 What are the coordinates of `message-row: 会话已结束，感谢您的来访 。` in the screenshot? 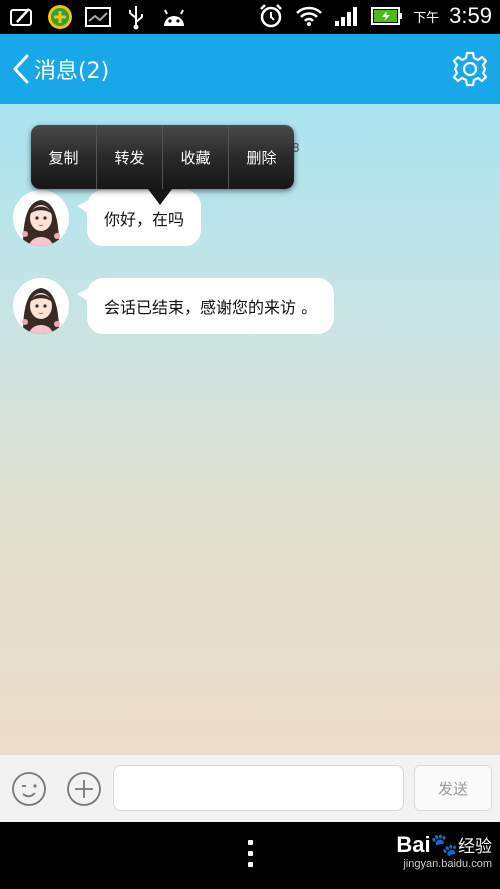 It's located at (174, 306).